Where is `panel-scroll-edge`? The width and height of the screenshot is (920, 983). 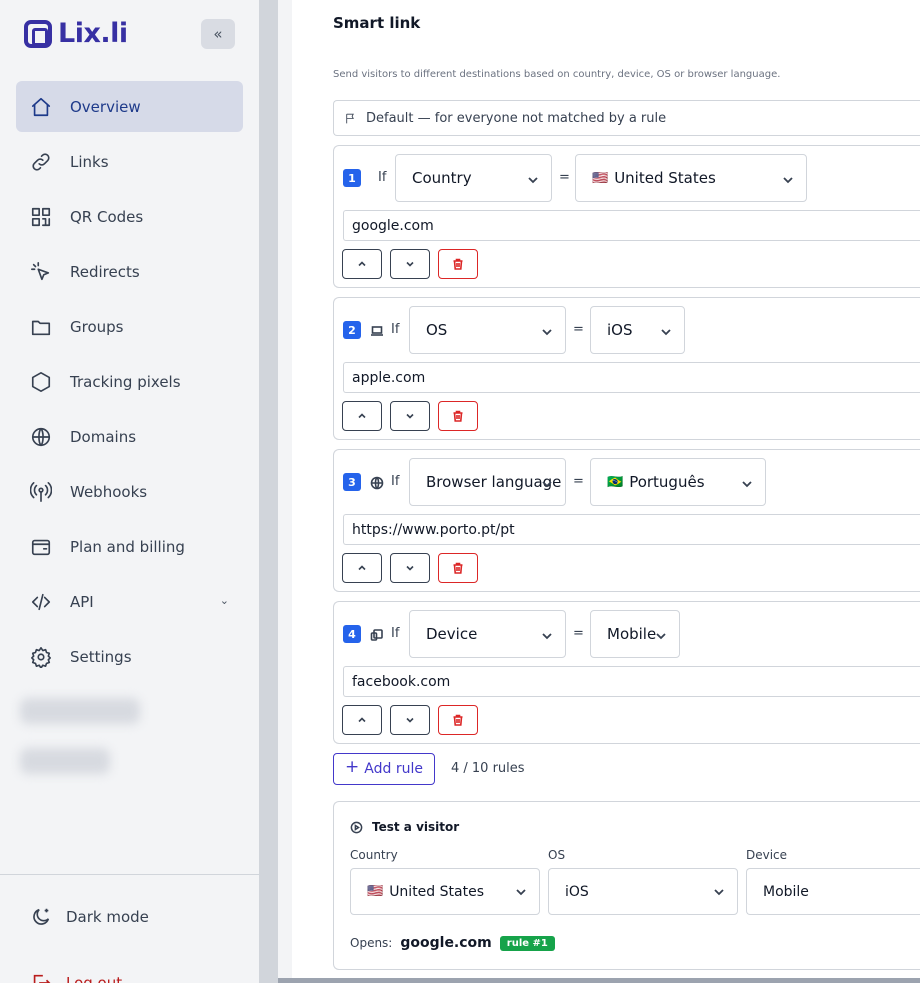 panel-scroll-edge is located at coordinates (599, 980).